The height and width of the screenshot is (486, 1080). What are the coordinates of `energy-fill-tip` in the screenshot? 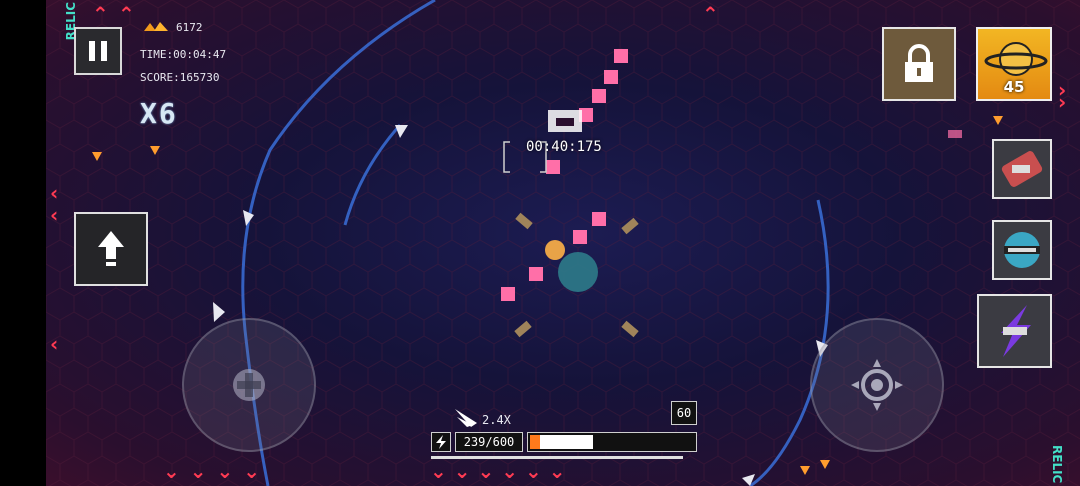 It's located at (535, 442).